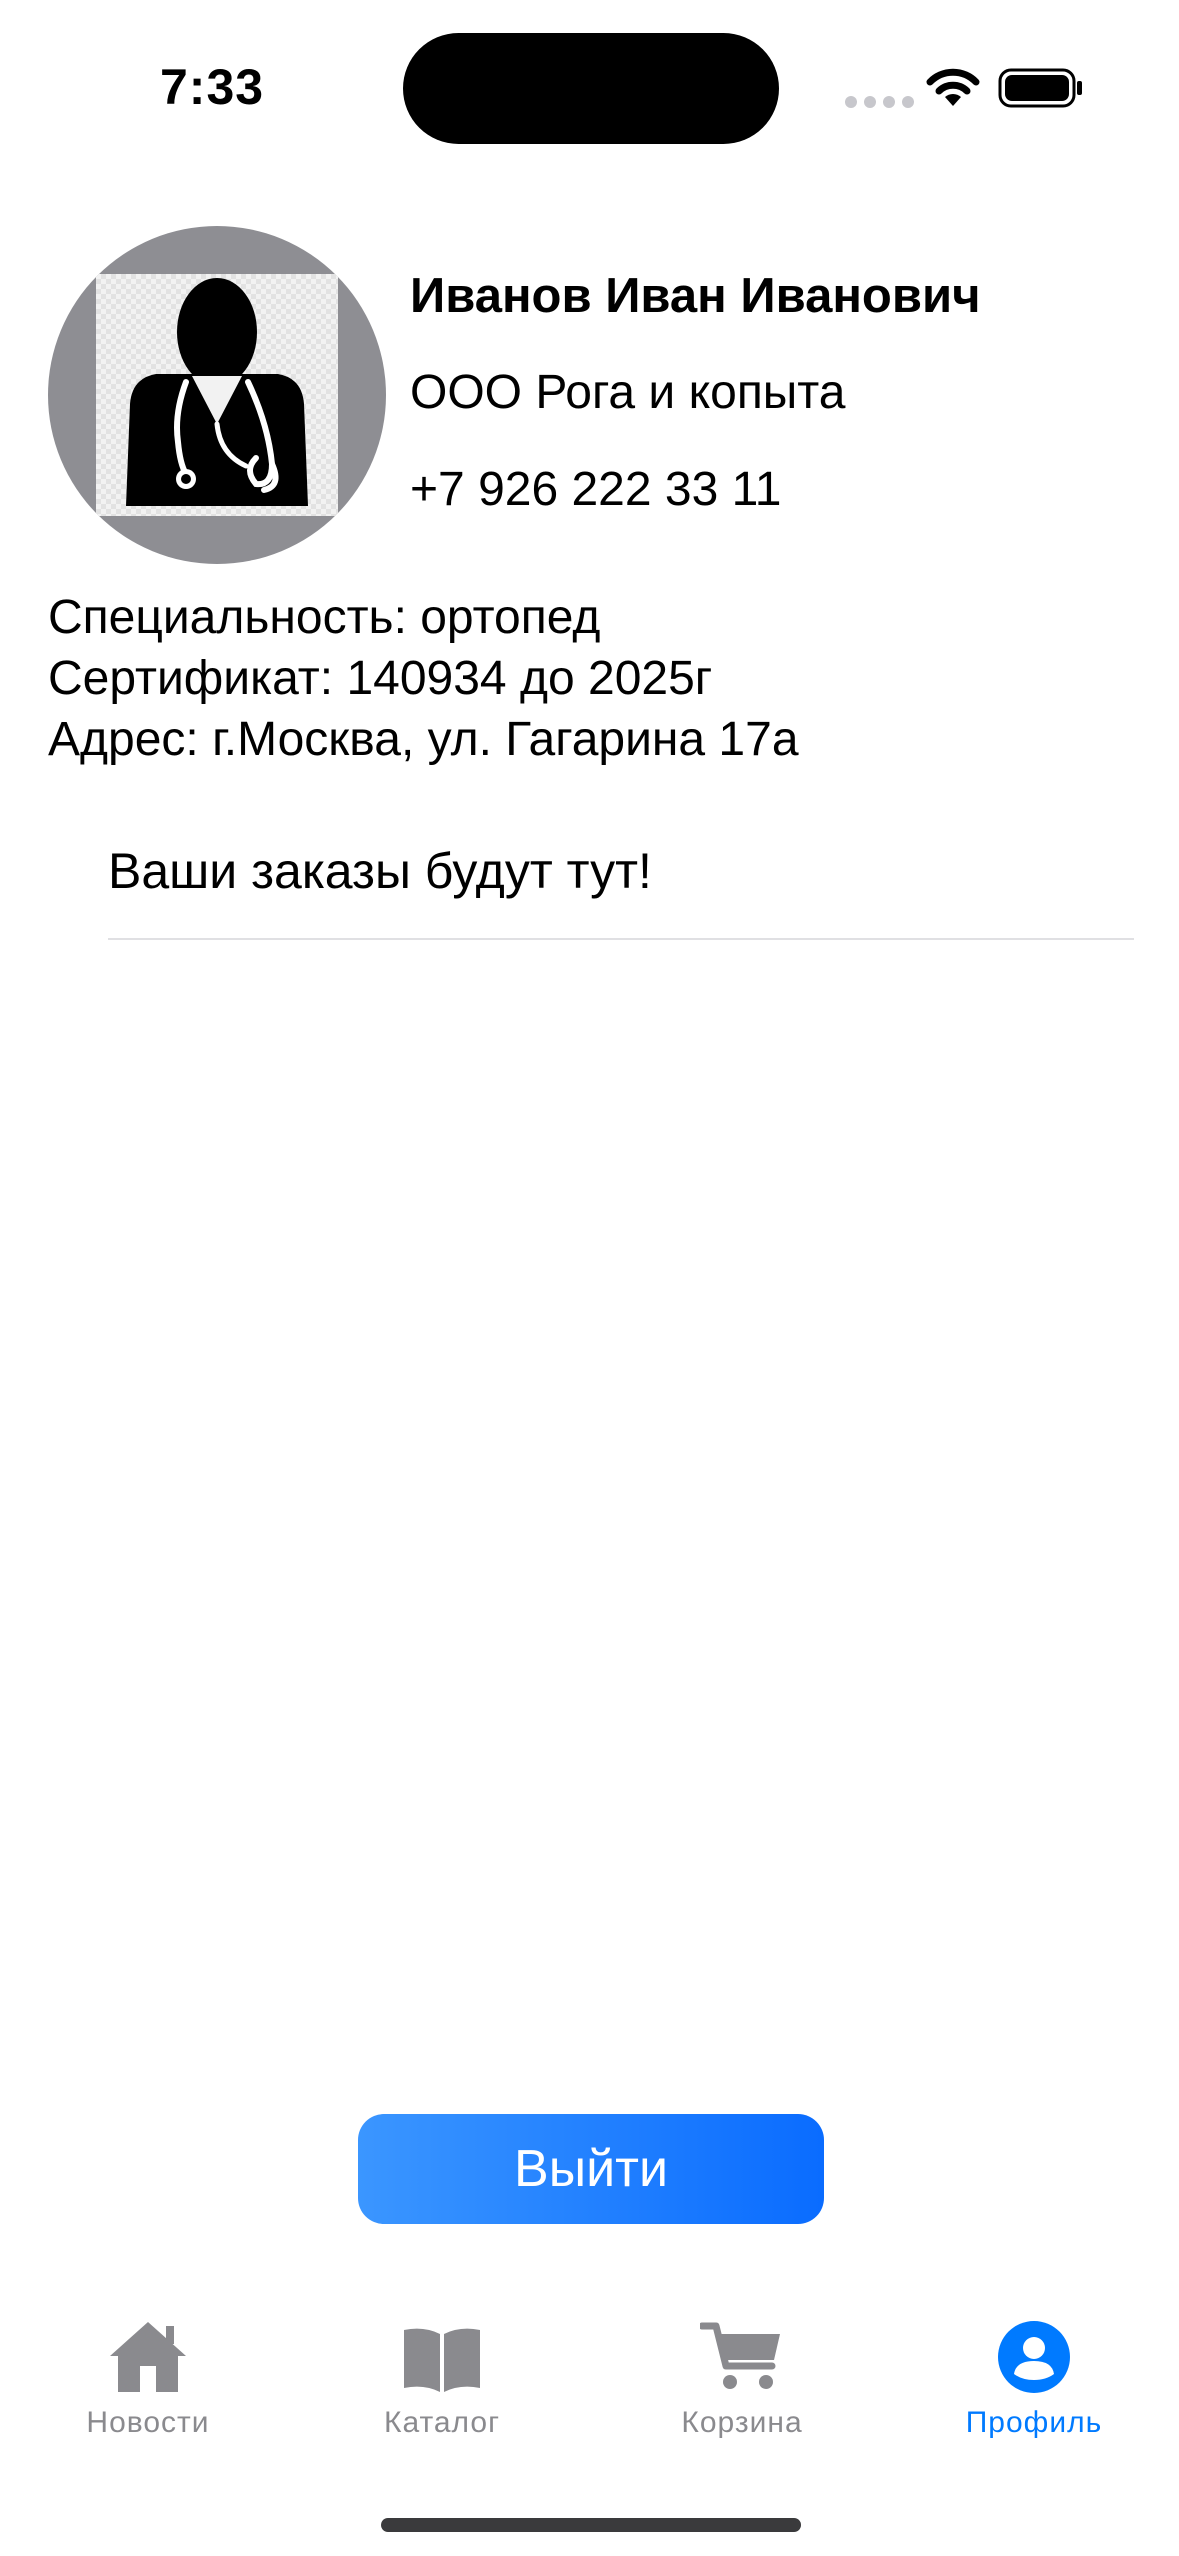  Describe the element at coordinates (324, 617) in the screenshot. I see `specialty-text: Специальность: ортопед` at that location.